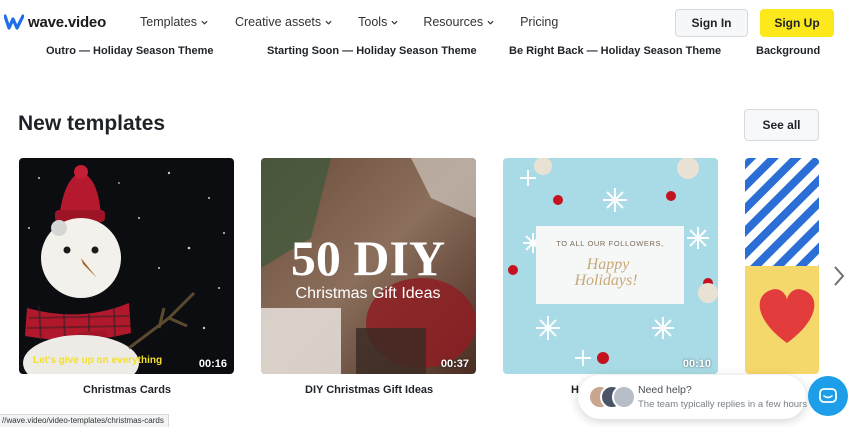 The width and height of the screenshot is (850, 427). I want to click on nav-pricing-label: Pricing, so click(539, 22).